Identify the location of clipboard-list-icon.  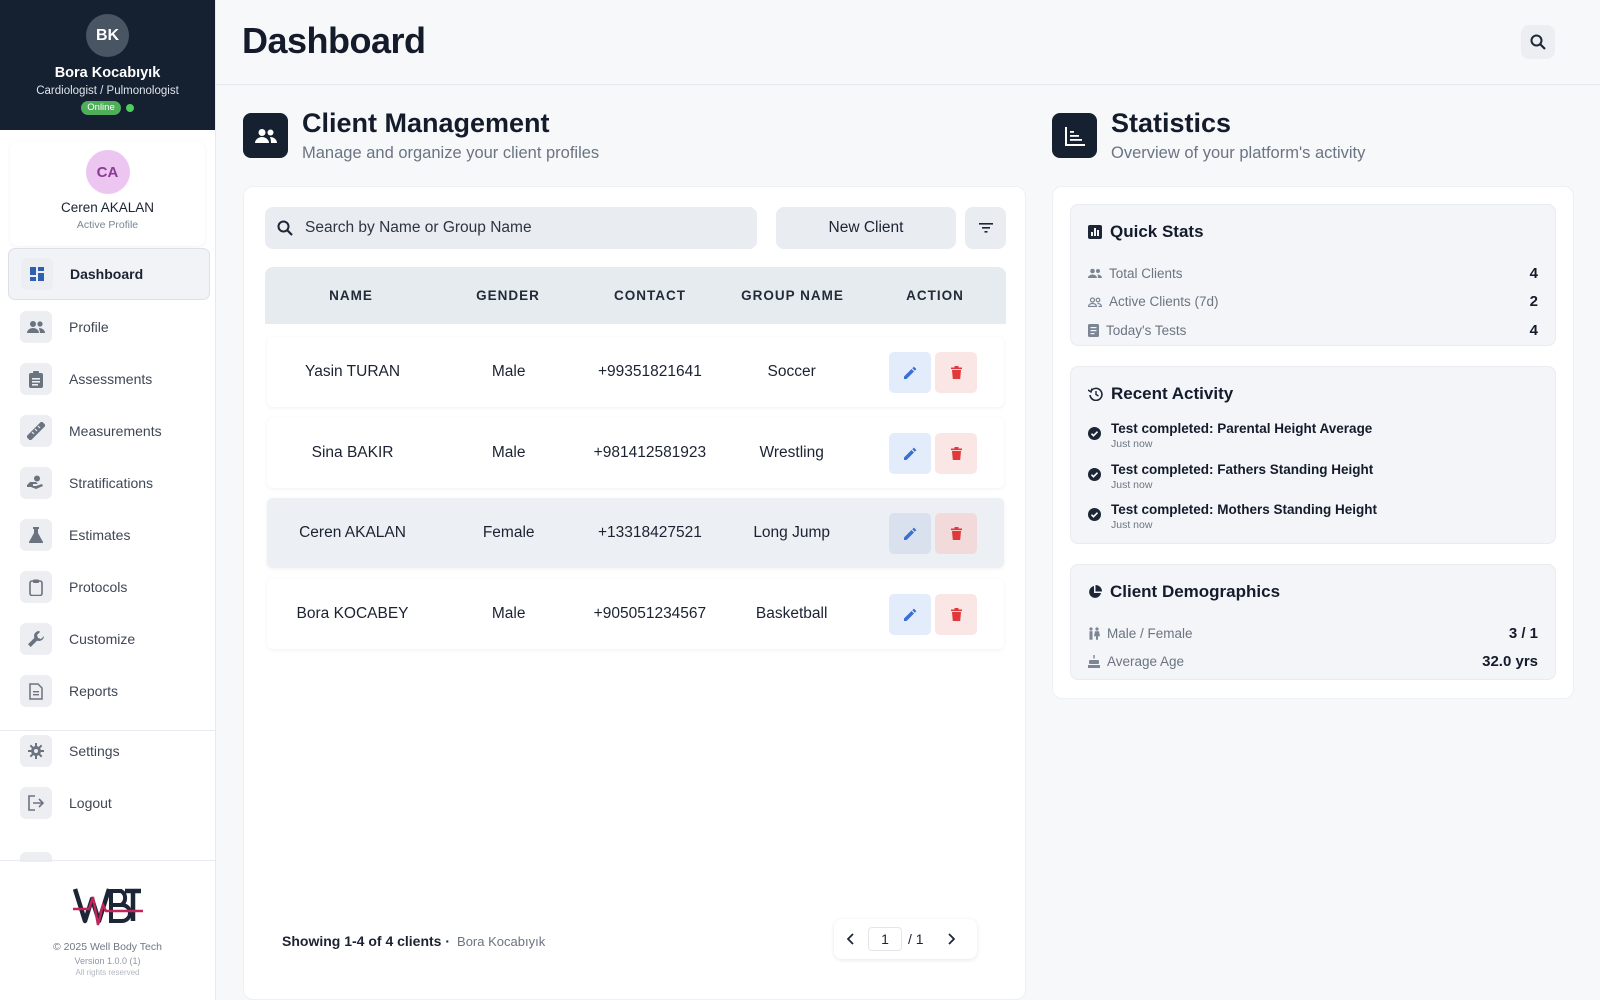
(36, 379).